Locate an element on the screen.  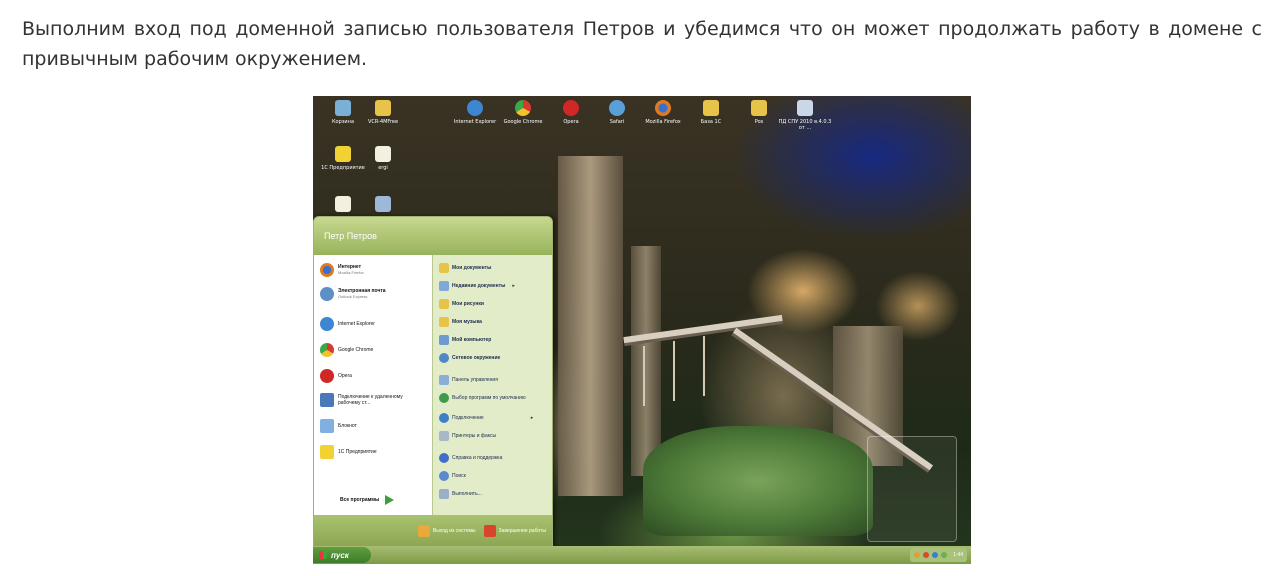
start-item-search: Поиск is located at coordinates (452, 476).